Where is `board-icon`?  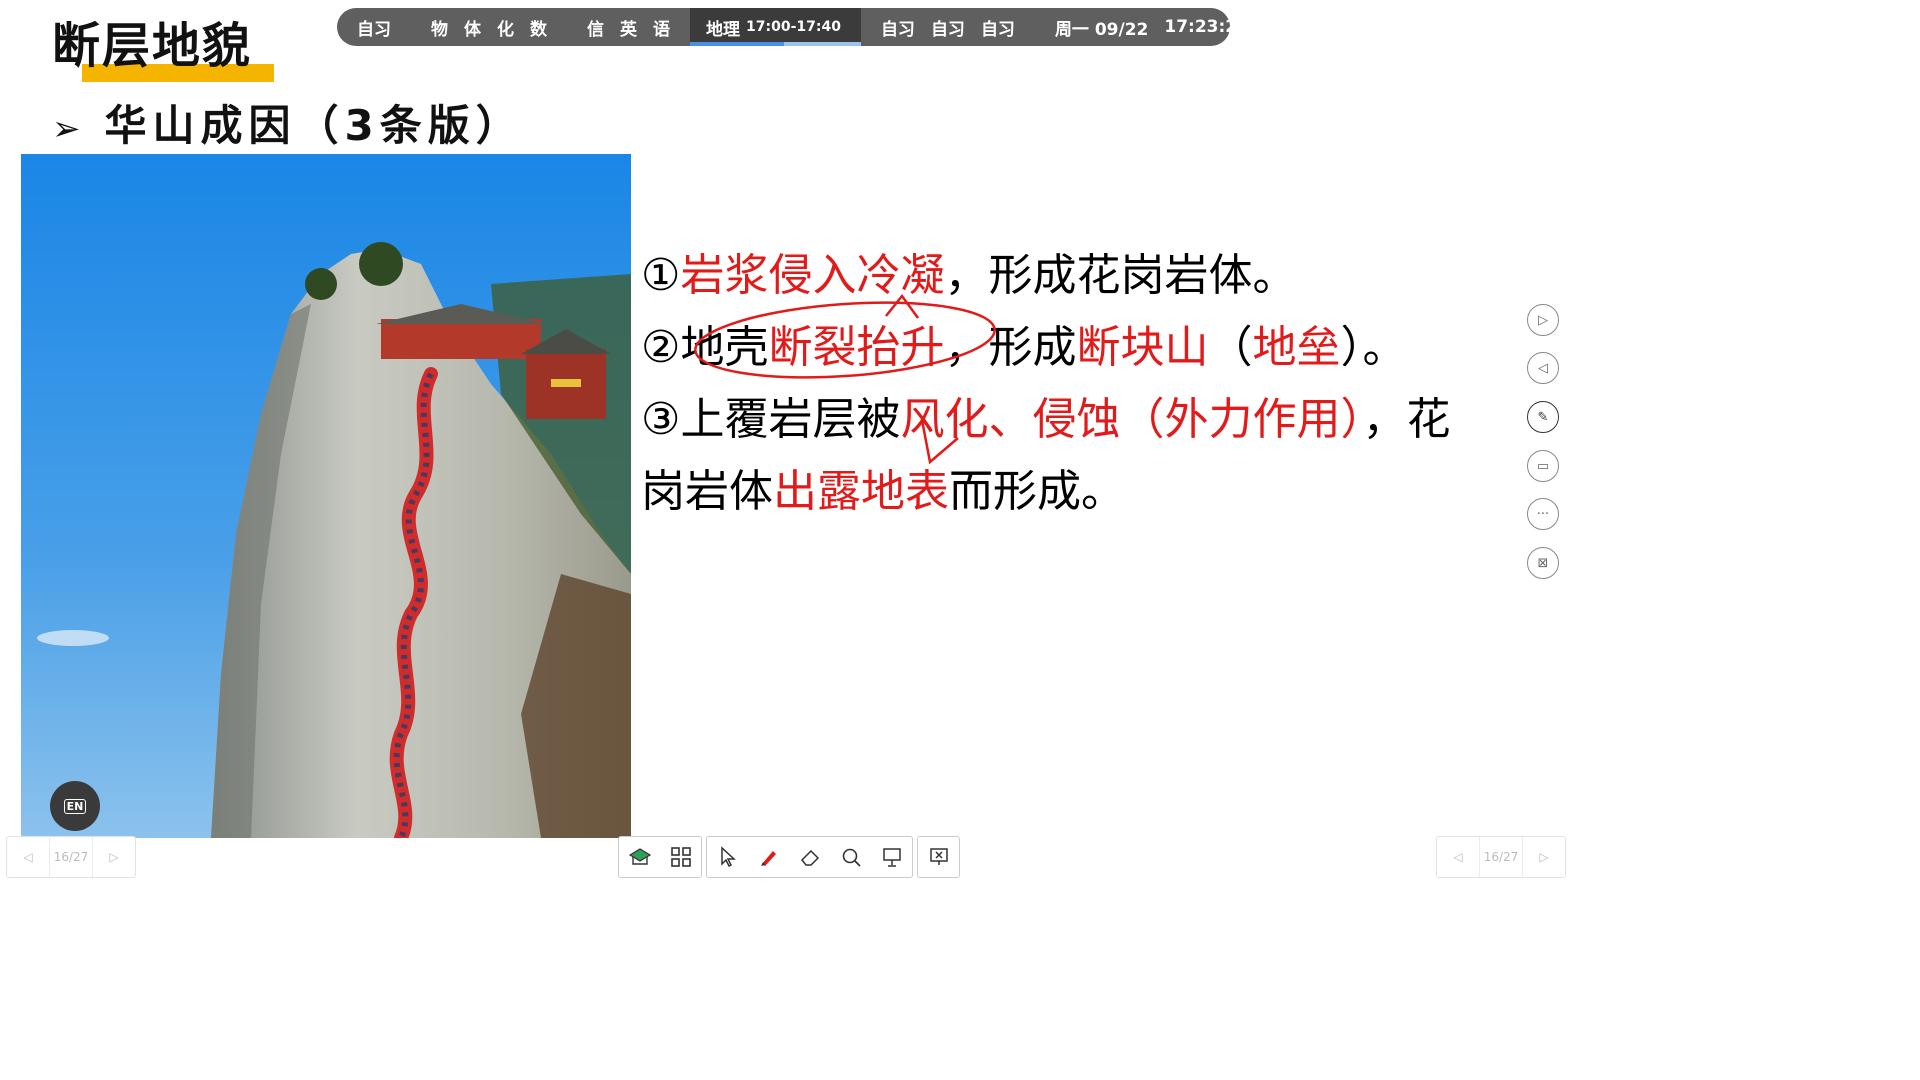
board-icon is located at coordinates (891, 857).